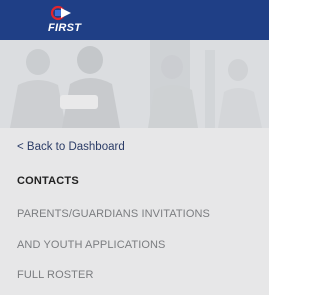 This screenshot has height=295, width=320. Describe the element at coordinates (71, 147) in the screenshot. I see `back-to-dashboard-link: < Back to Dashboard` at that location.